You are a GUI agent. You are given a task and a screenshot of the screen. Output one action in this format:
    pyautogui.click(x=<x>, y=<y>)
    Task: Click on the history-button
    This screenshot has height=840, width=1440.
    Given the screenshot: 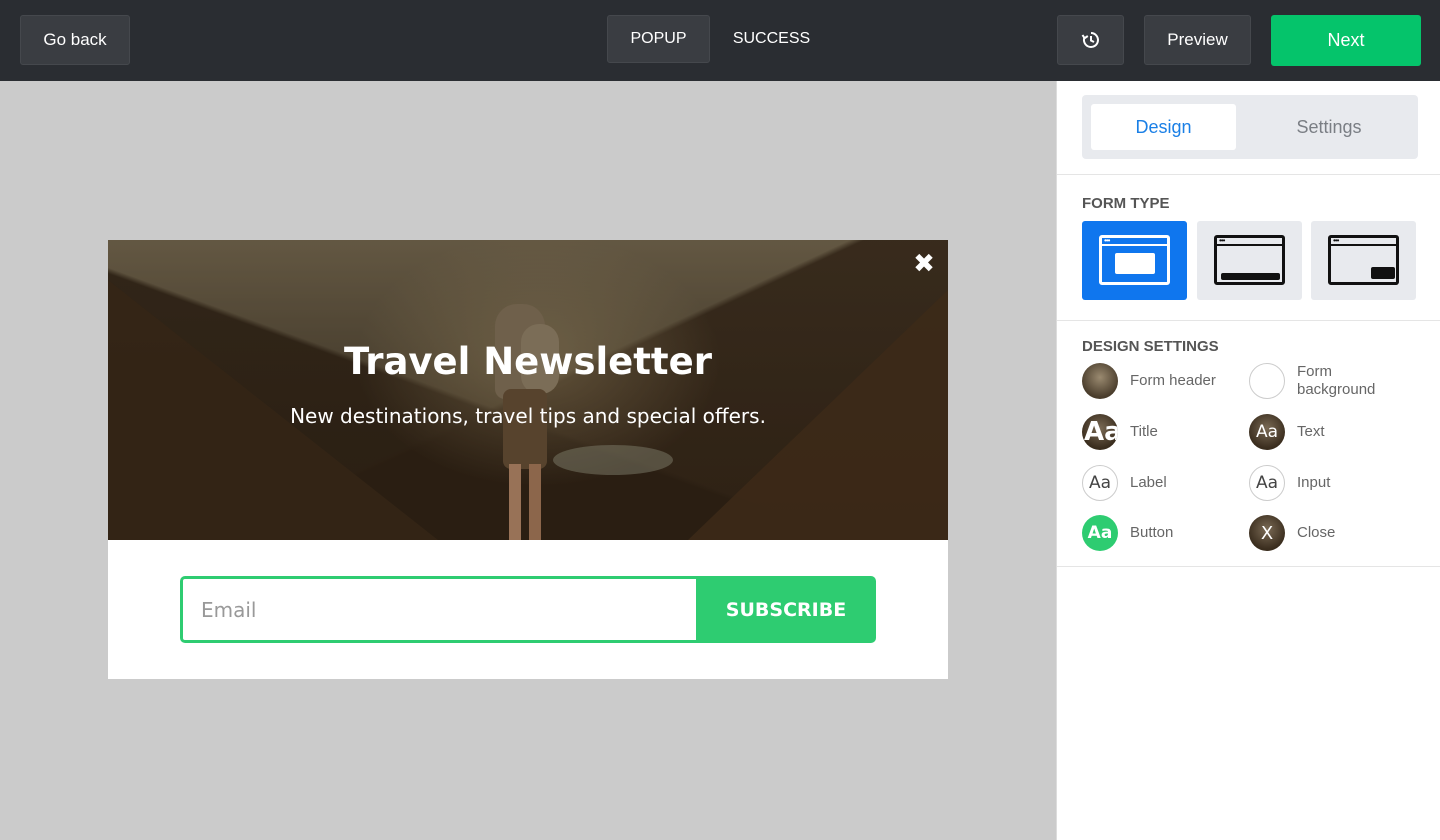 What is the action you would take?
    pyautogui.click(x=1090, y=40)
    